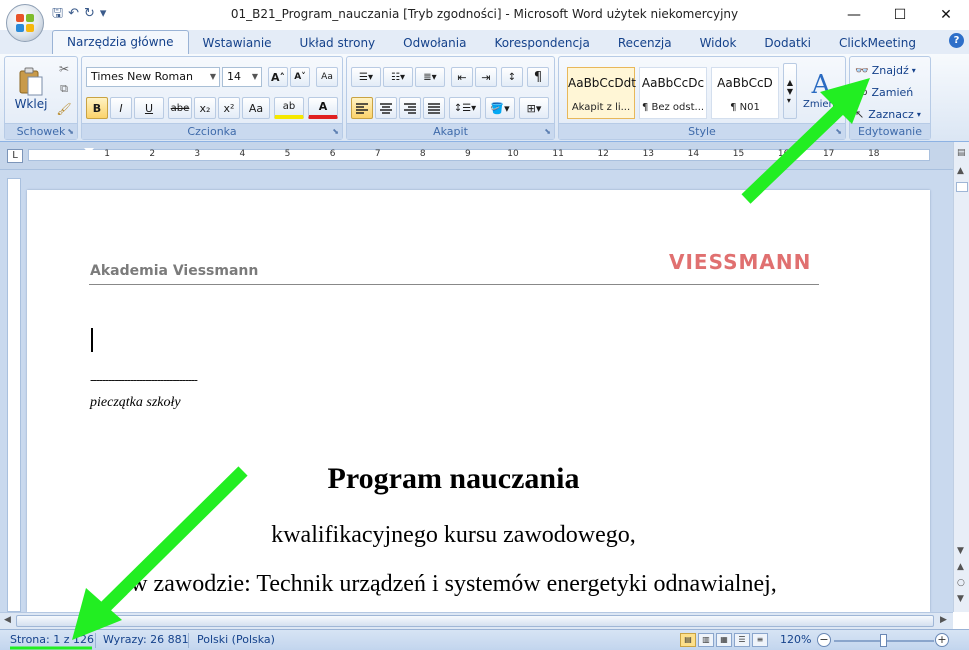 This screenshot has height=650, width=969. What do you see at coordinates (31, 81) in the screenshot?
I see `paste-icon` at bounding box center [31, 81].